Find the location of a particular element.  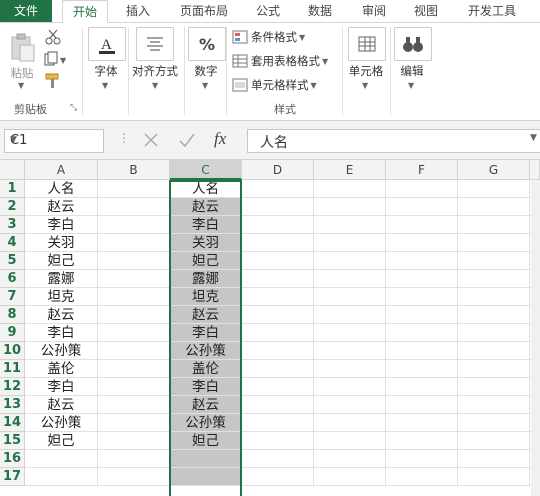

row-header: 4 is located at coordinates (12, 243).